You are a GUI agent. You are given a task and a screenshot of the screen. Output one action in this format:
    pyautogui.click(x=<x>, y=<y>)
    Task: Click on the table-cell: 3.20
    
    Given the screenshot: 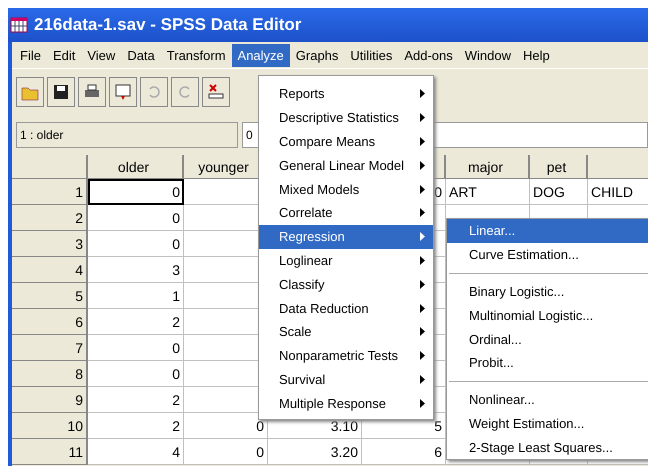 What is the action you would take?
    pyautogui.click(x=315, y=452)
    